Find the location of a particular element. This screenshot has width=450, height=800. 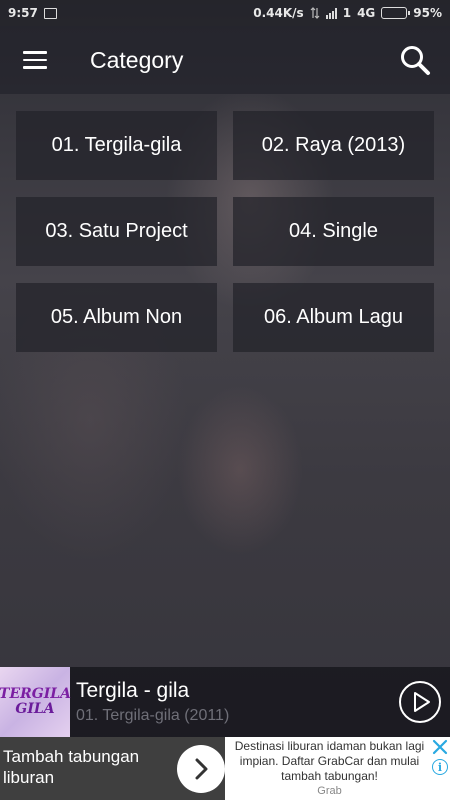

network-type: 4G is located at coordinates (366, 13).